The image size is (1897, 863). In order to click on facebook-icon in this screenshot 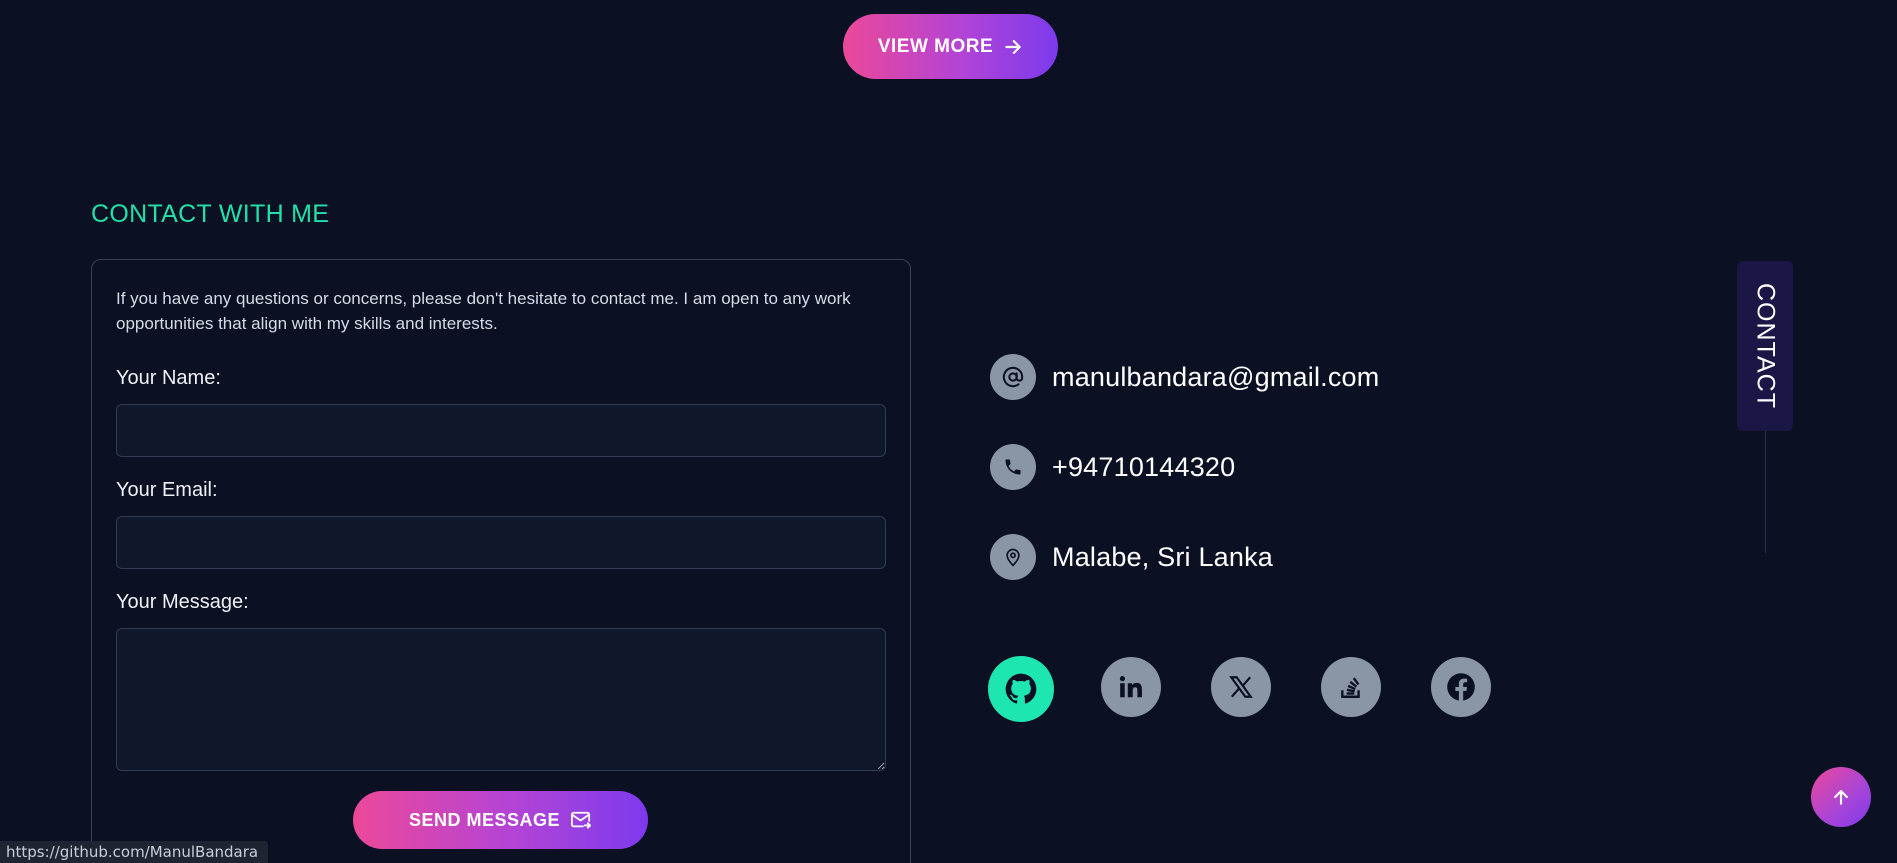, I will do `click(1461, 687)`.